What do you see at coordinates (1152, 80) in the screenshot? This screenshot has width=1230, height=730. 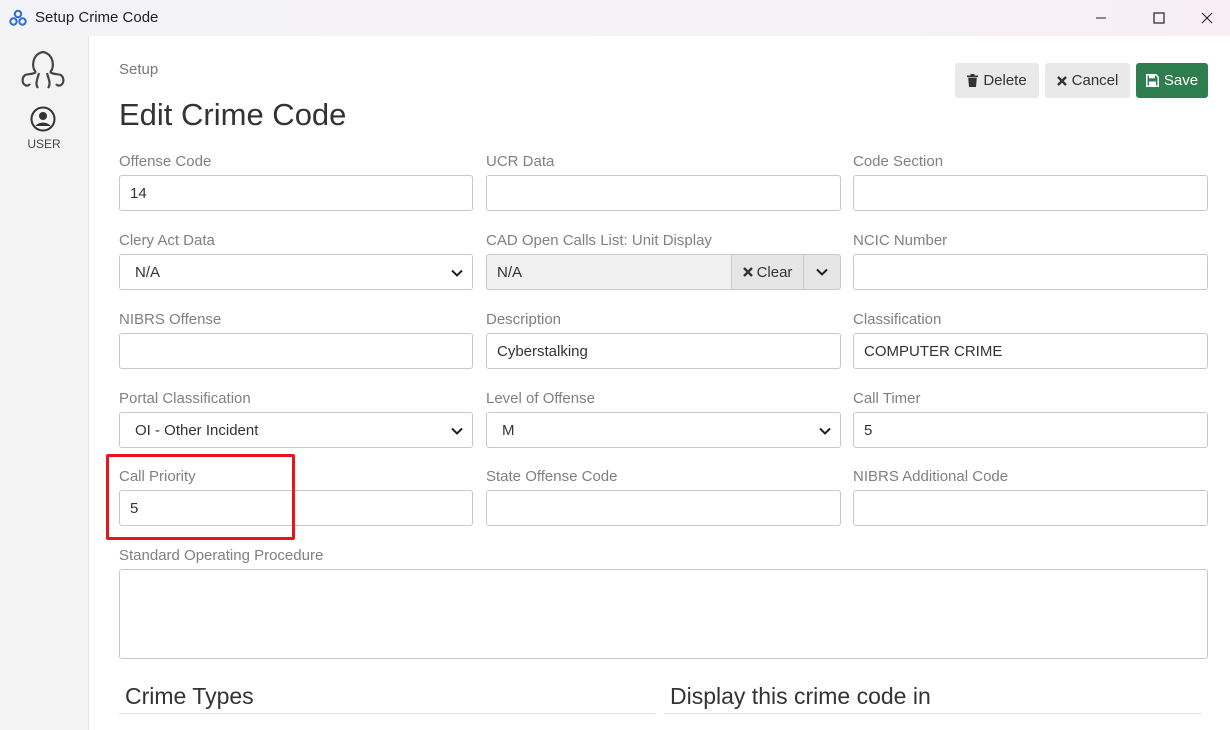 I see `floppy-disk-icon` at bounding box center [1152, 80].